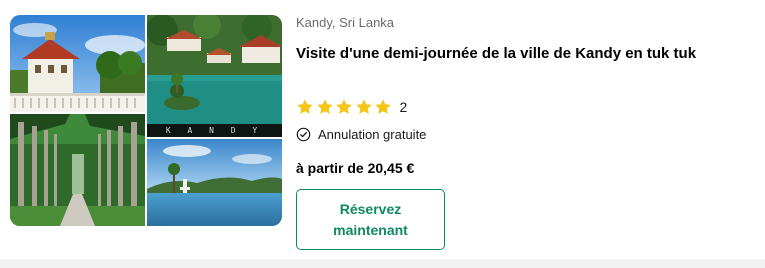 The image size is (765, 268). What do you see at coordinates (372, 134) in the screenshot?
I see `cancellation-text: Annulation gratuite` at bounding box center [372, 134].